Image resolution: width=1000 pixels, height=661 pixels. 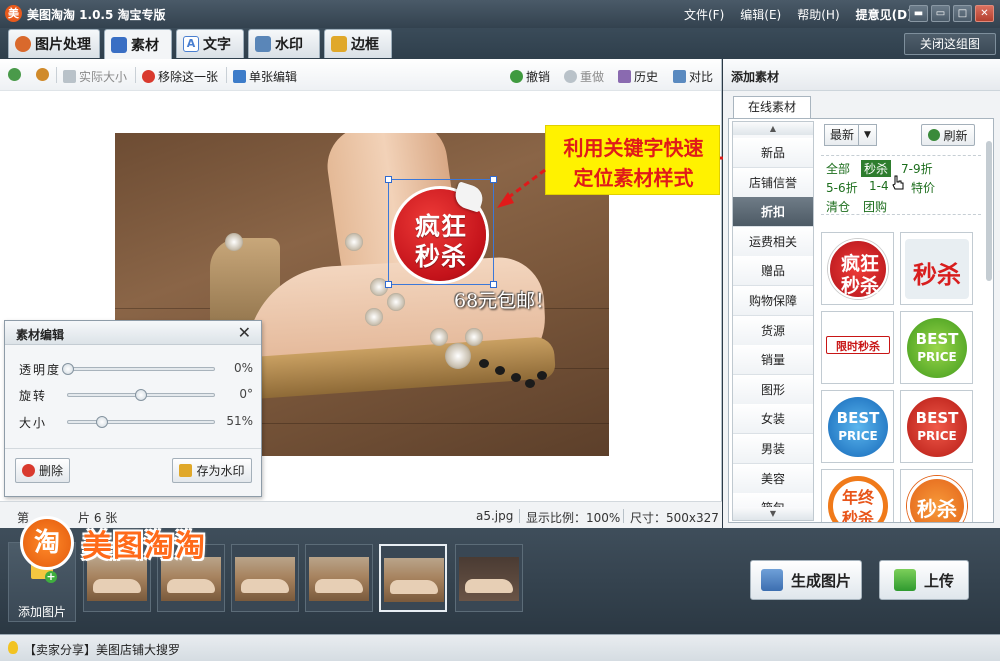 What do you see at coordinates (413, 578) in the screenshot?
I see `thumbnail-5-selected` at bounding box center [413, 578].